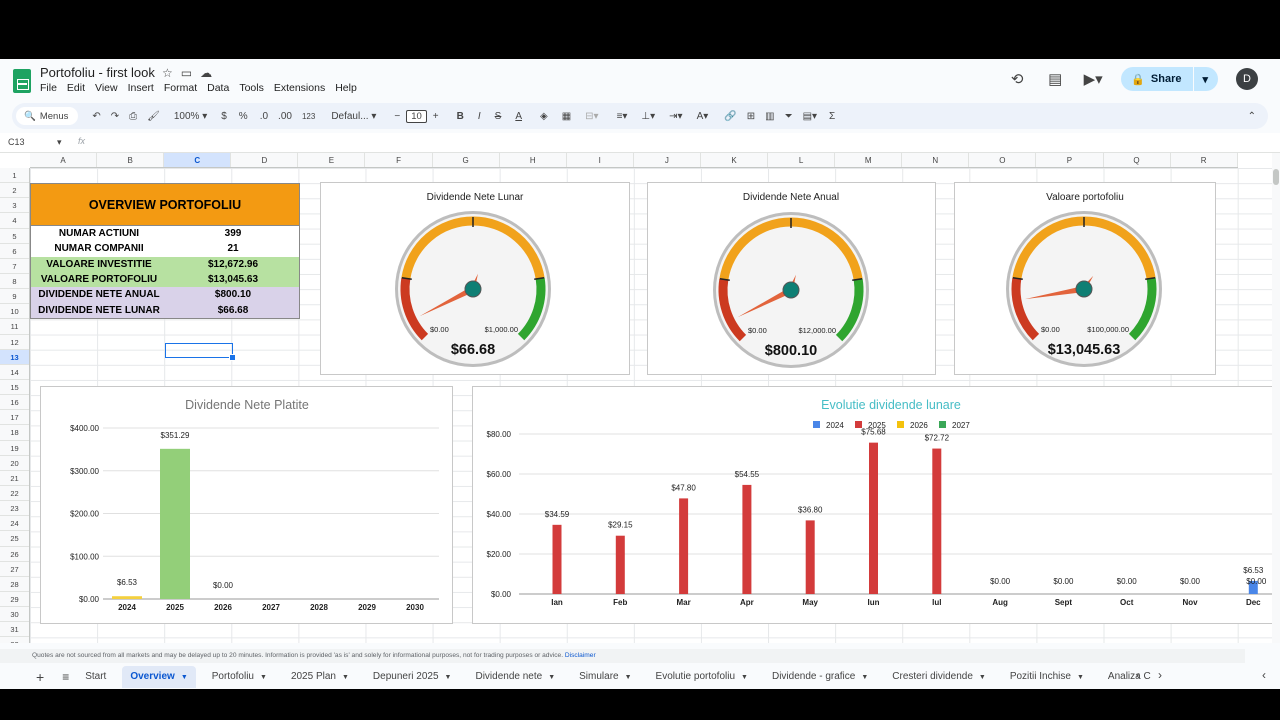 This screenshot has width=1280, height=720. Describe the element at coordinates (346, 88) in the screenshot. I see `menu-help: Help` at that location.